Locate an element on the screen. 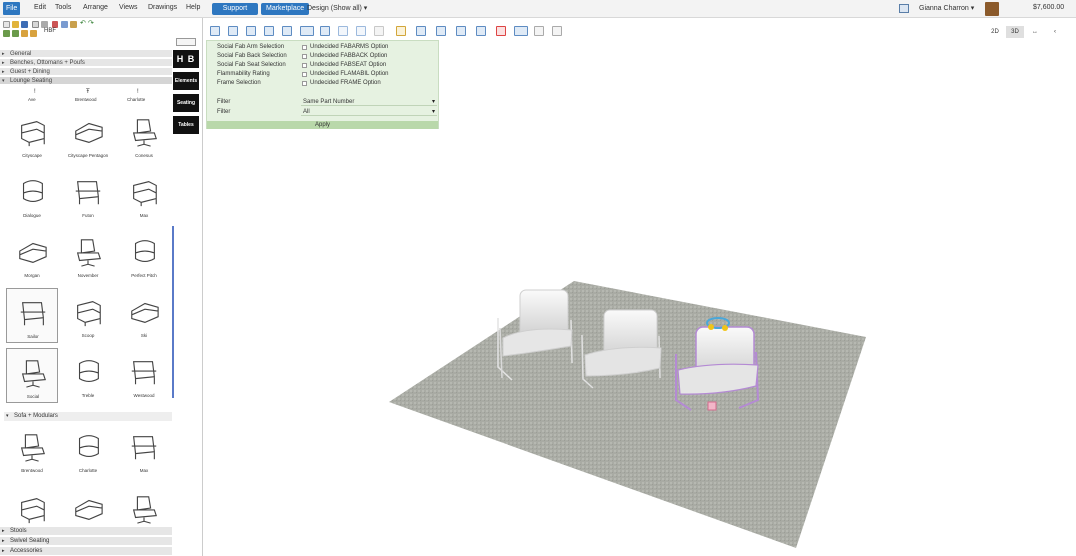 The image size is (1076, 556). paint-icon is located at coordinates (539, 31).